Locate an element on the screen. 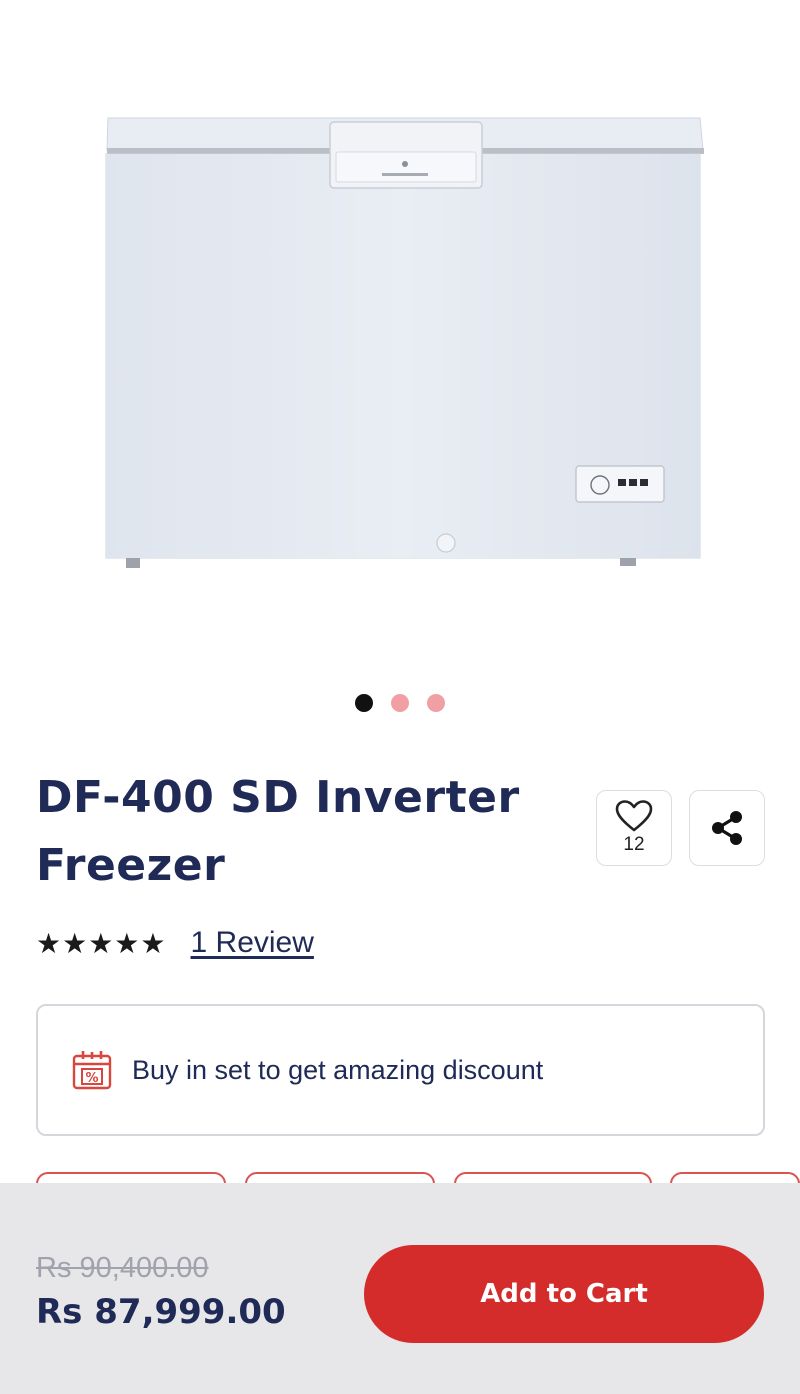 Image resolution: width=800 pixels, height=1394 pixels. promo-banner: % Buy in set to get amazing discount is located at coordinates (400, 1070).